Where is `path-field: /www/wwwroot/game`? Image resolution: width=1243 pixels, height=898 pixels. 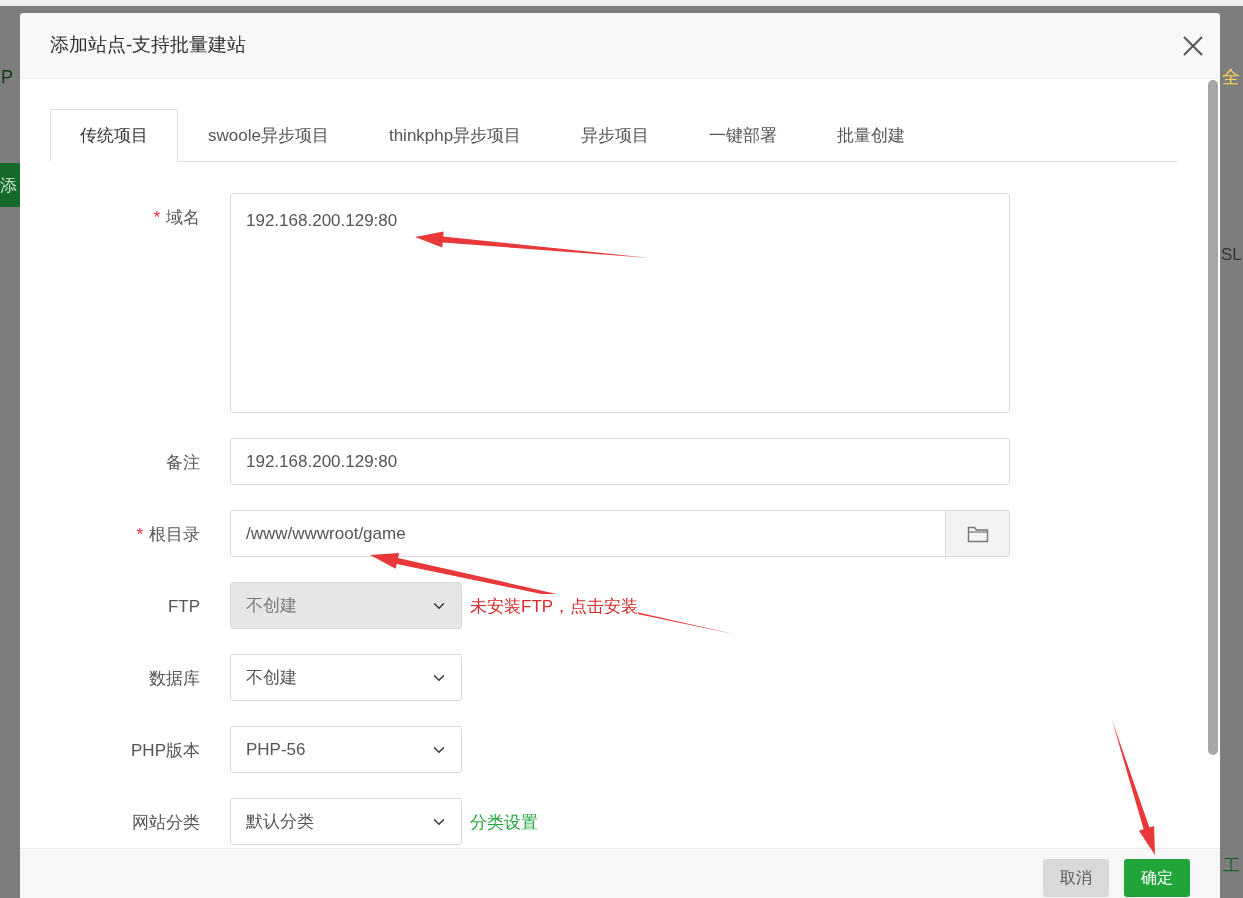
path-field: /www/wwwroot/game is located at coordinates (588, 533).